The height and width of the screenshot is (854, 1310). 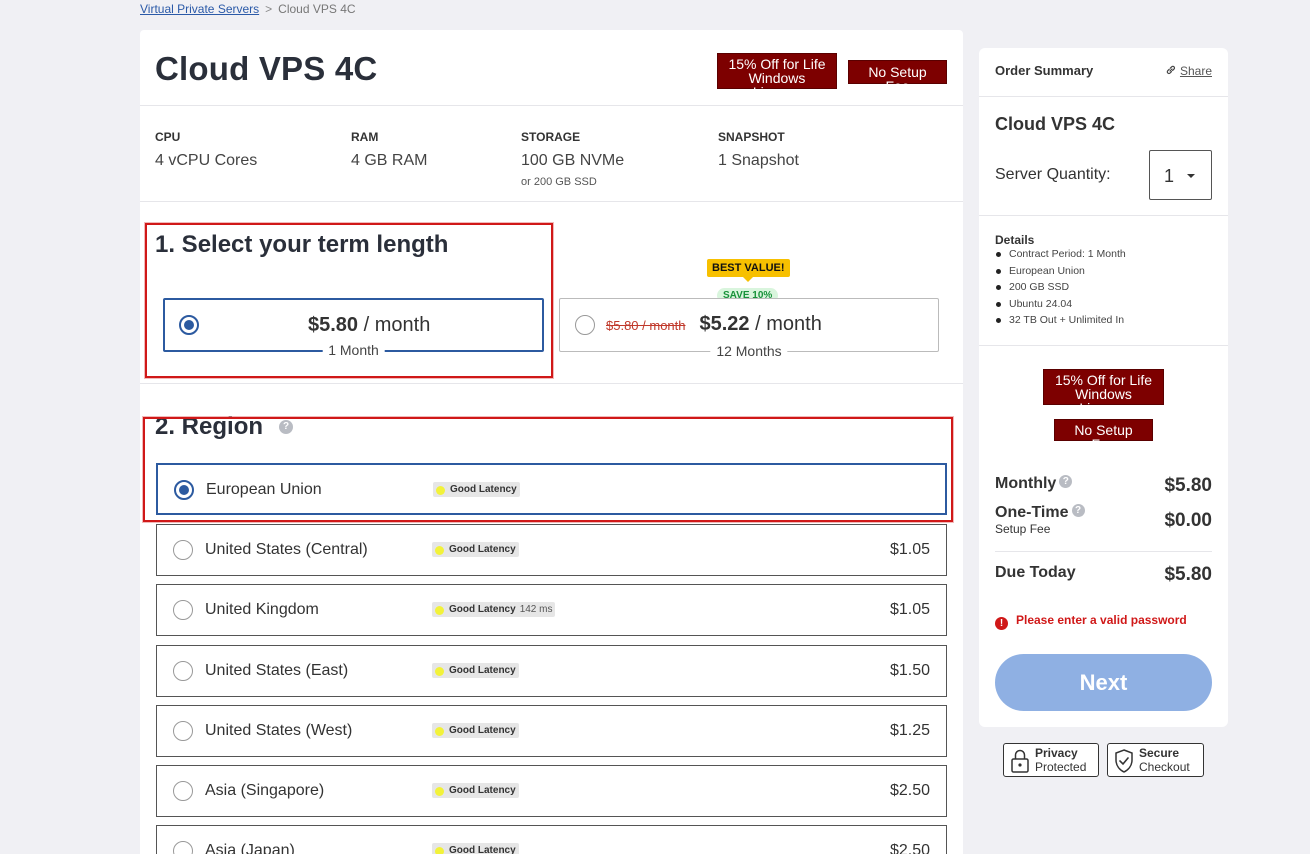 I want to click on secure-checkout-badge: Secure Checkout, so click(x=1155, y=760).